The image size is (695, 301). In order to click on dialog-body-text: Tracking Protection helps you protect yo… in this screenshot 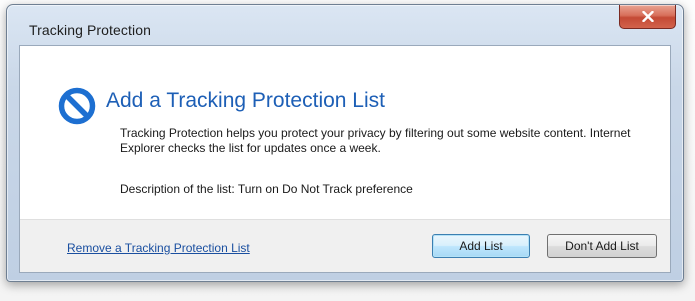, I will do `click(375, 140)`.